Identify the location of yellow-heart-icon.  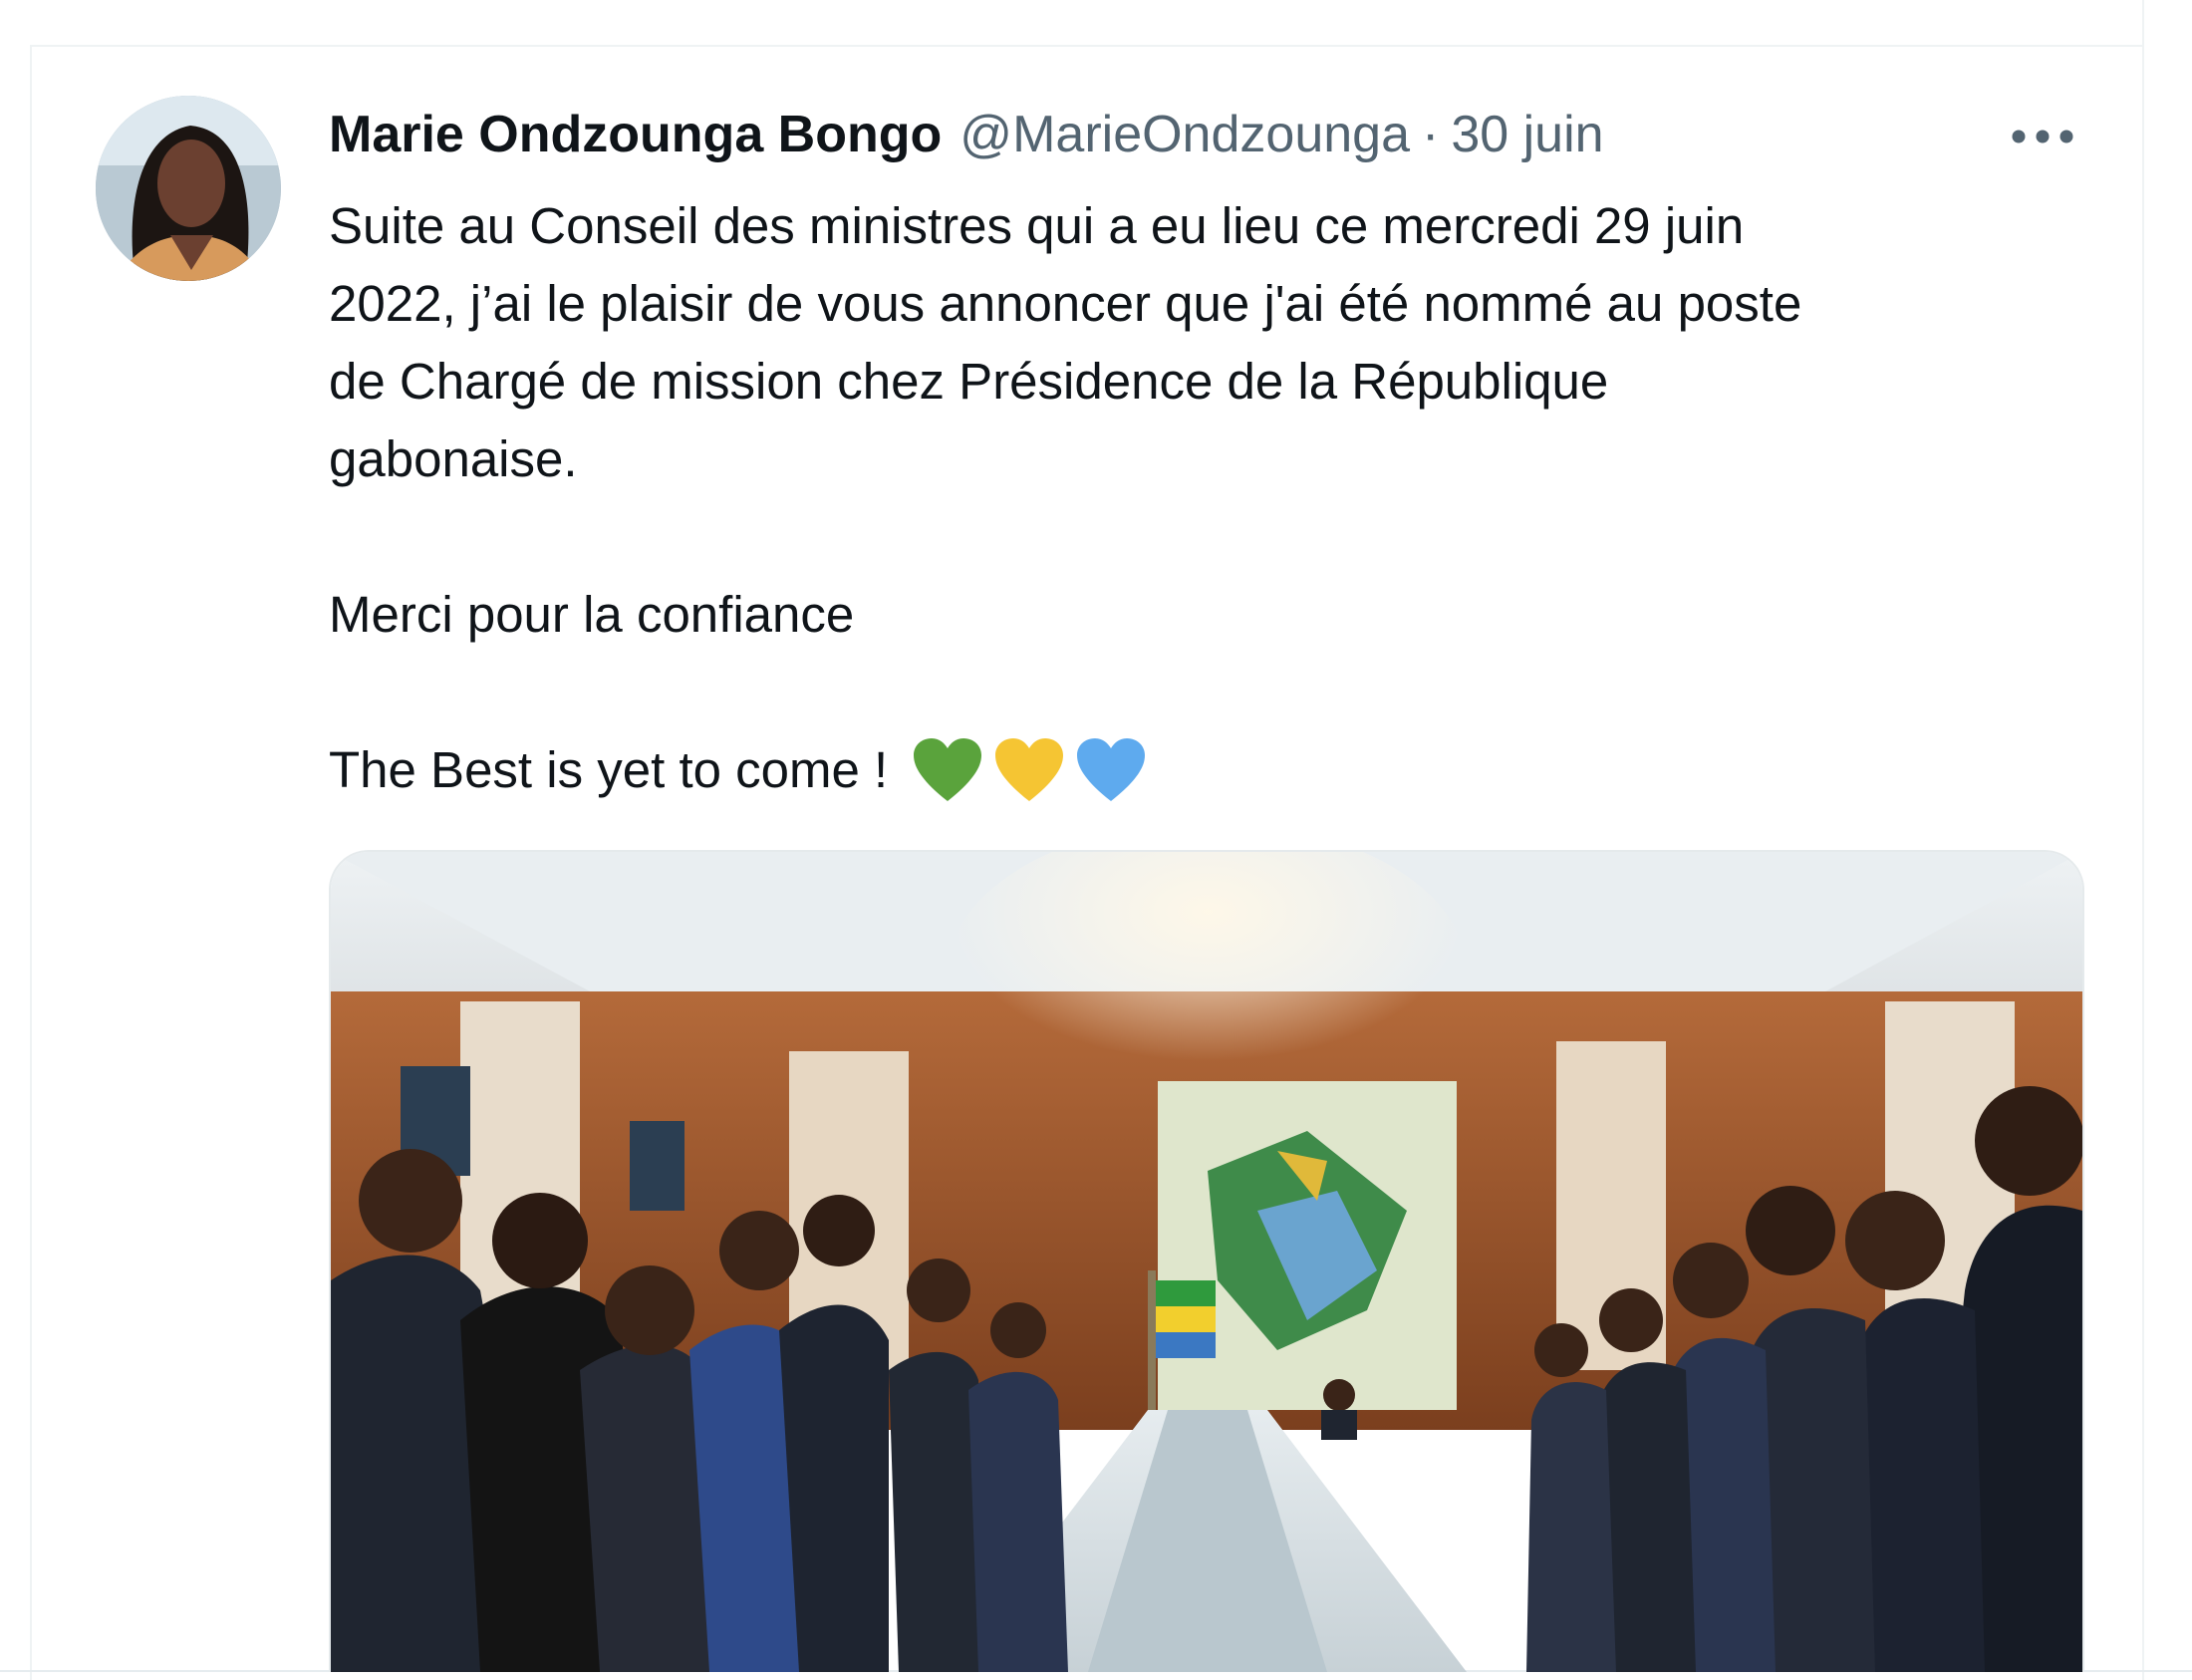
(1029, 769).